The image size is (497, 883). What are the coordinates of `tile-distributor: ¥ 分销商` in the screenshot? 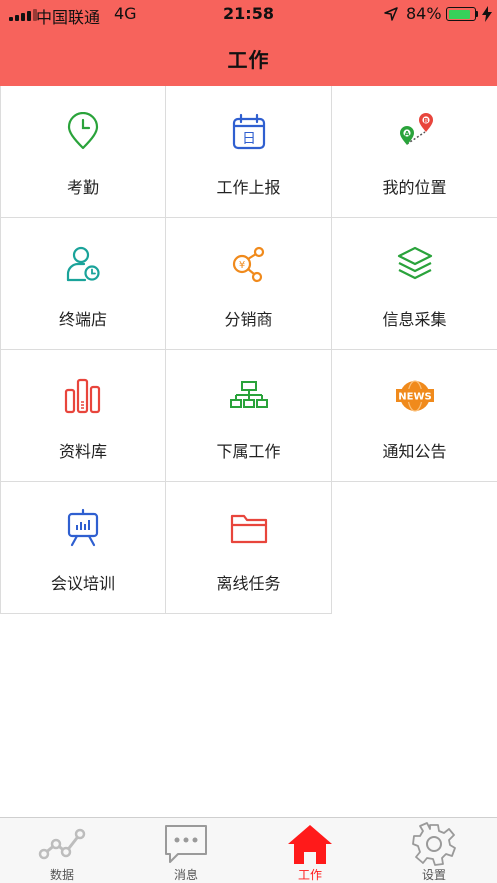 It's located at (249, 284).